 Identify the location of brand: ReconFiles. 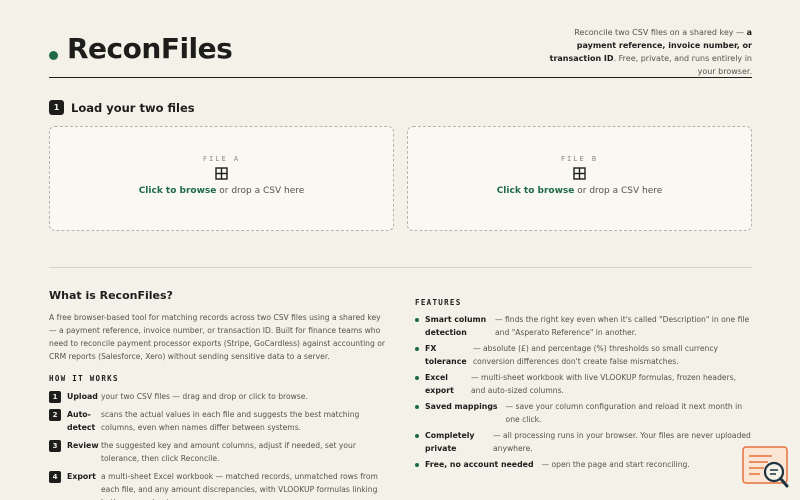
(141, 48).